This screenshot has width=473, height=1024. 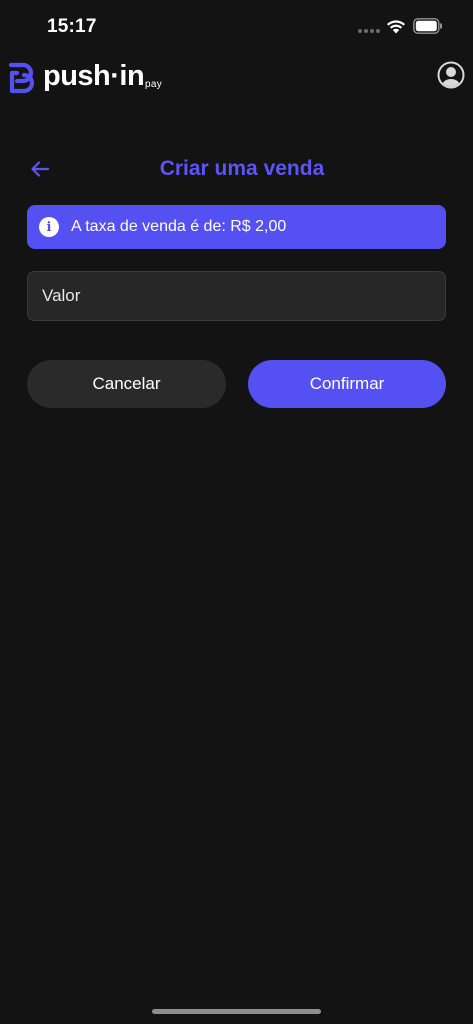 What do you see at coordinates (347, 384) in the screenshot?
I see `confirm-button: Confirmar` at bounding box center [347, 384].